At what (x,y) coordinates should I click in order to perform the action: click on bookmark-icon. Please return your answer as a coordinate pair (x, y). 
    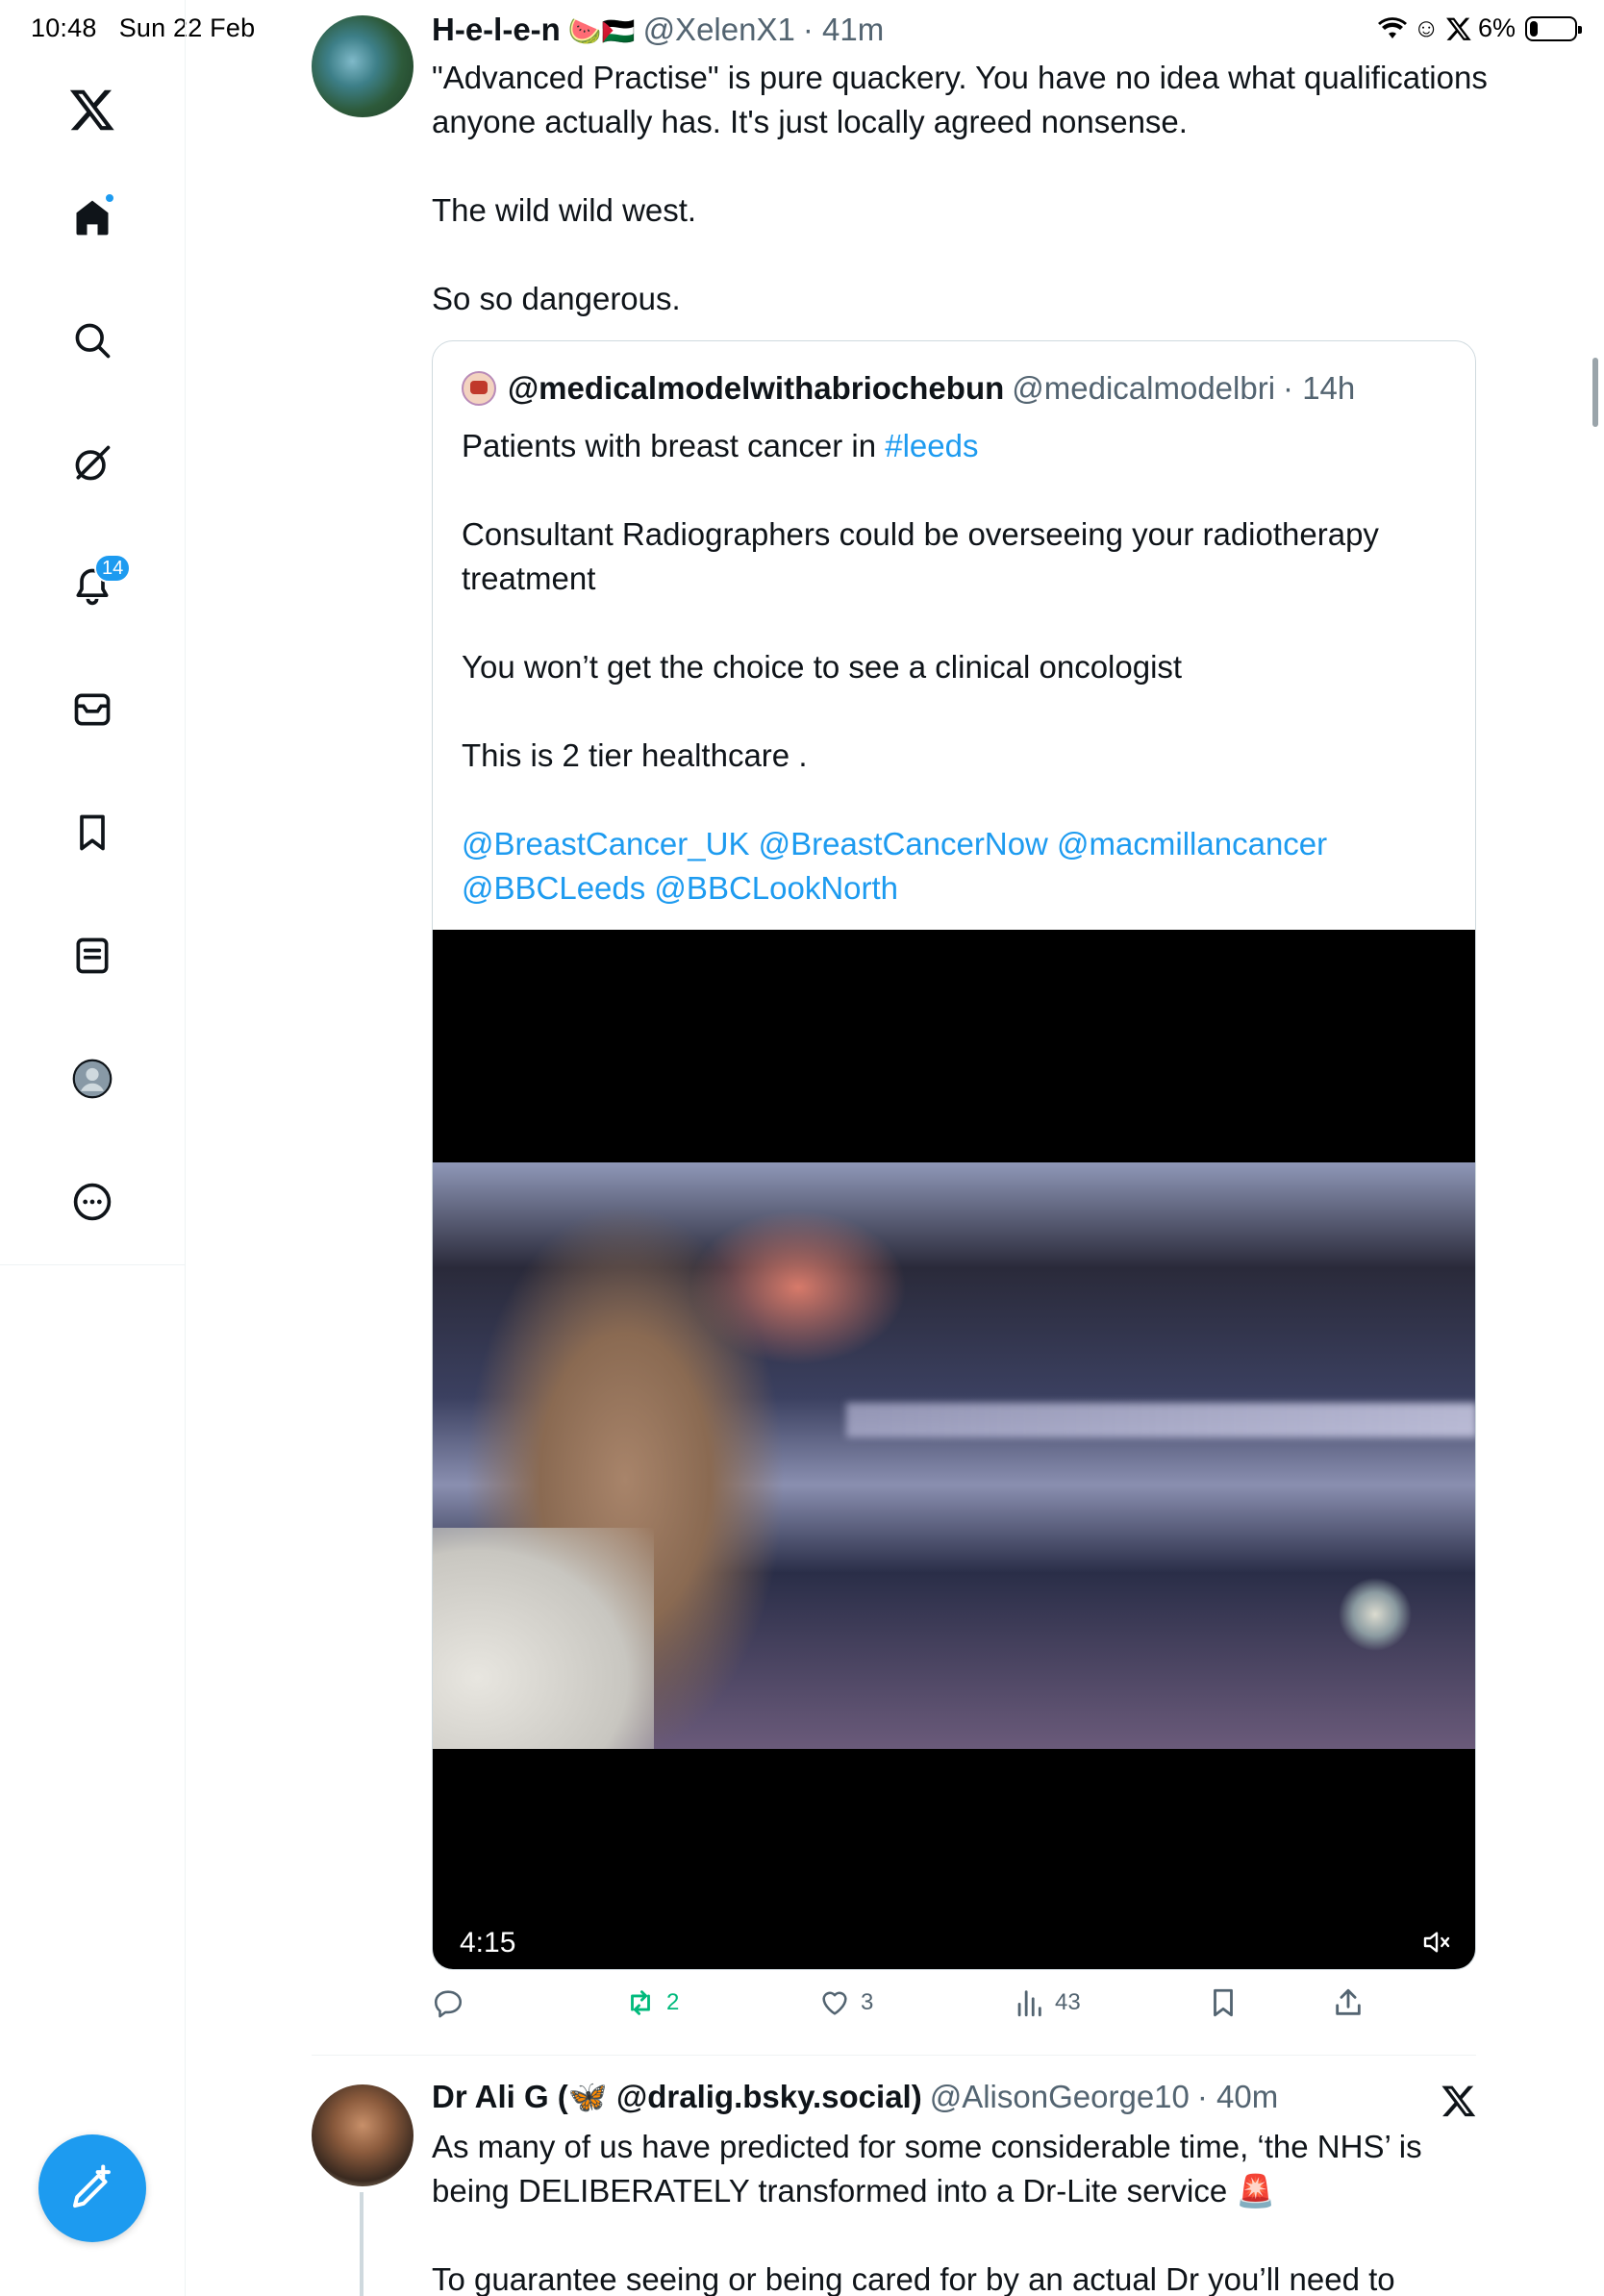
    Looking at the image, I should click on (1223, 2002).